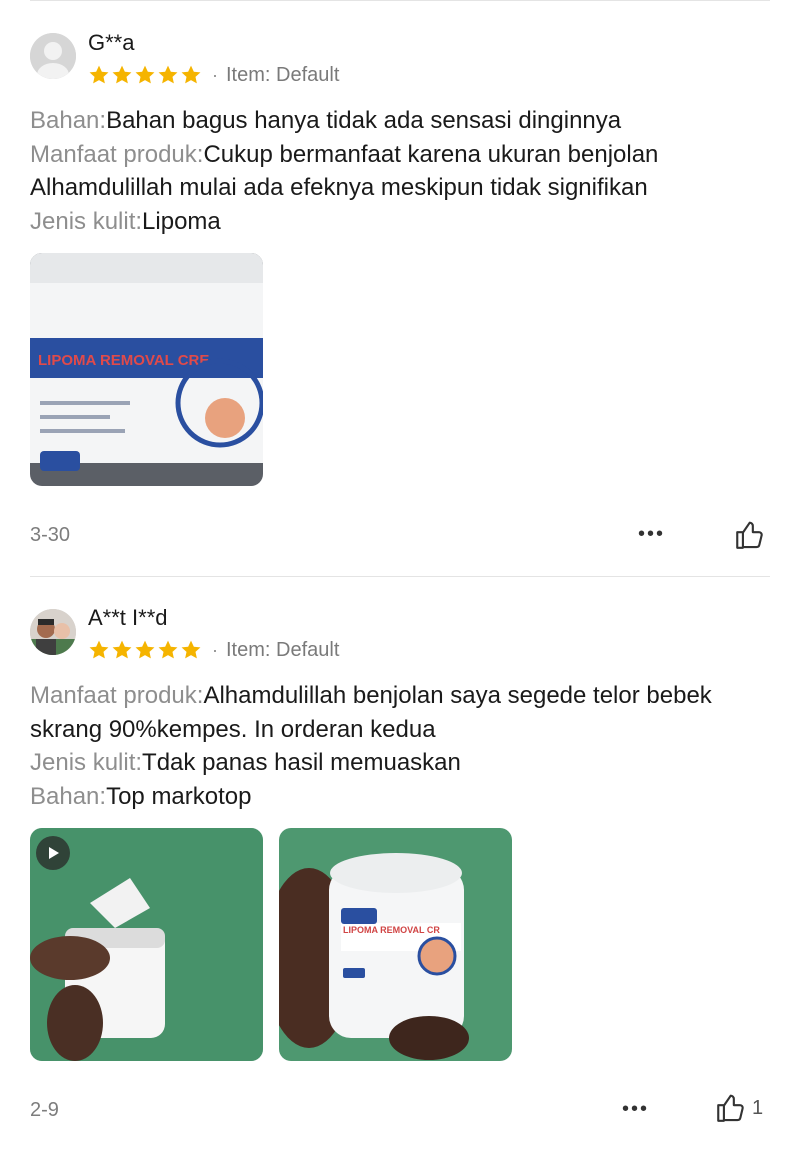  Describe the element at coordinates (111, 42) in the screenshot. I see `reviewer-name: G**a` at that location.